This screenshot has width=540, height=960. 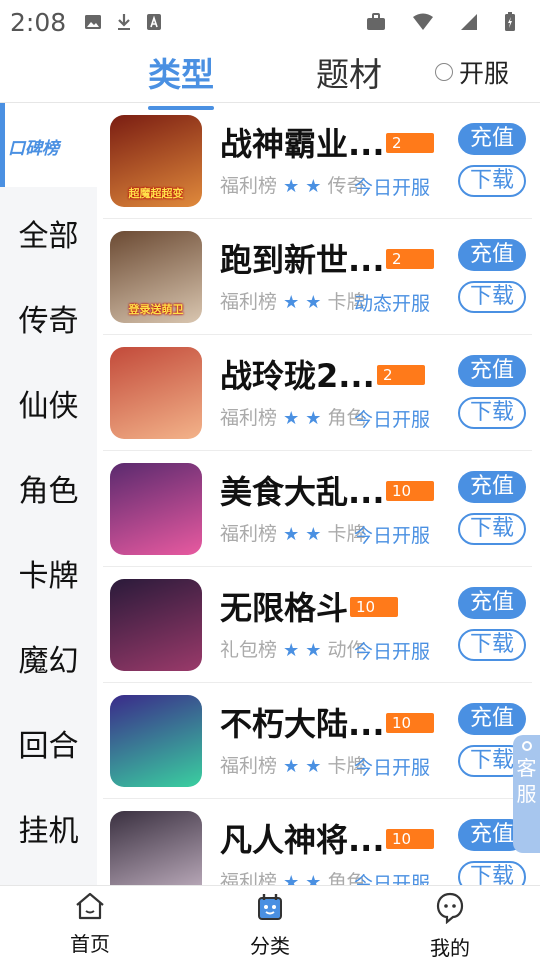 I want to click on game-row: 登录送萌卫 跑到新世... 2 福利榜 ★ ★ 卡牌 动态开服 充值 下载, so click(x=318, y=277).